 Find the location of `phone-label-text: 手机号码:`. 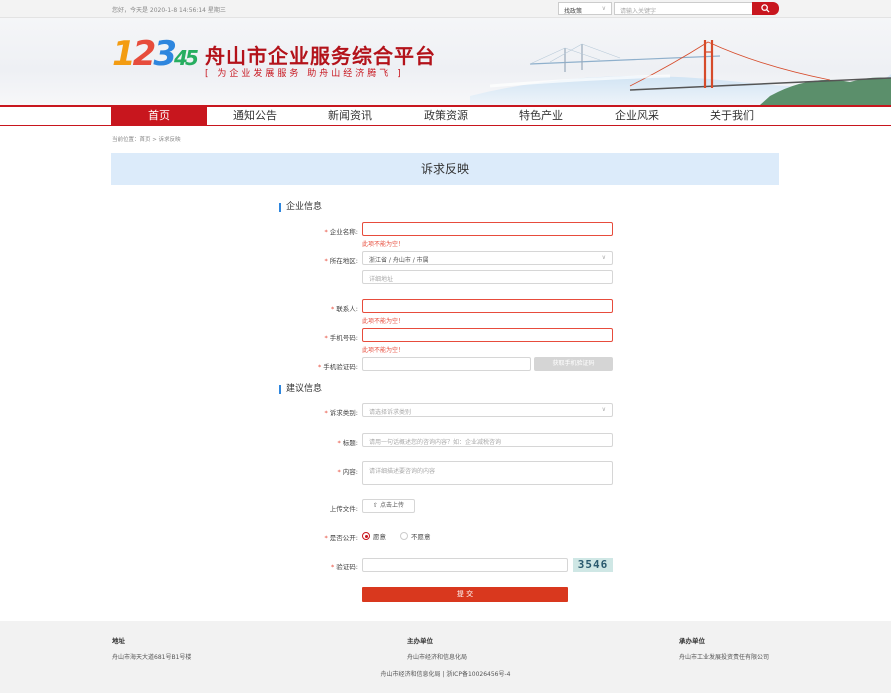

phone-label-text: 手机号码: is located at coordinates (343, 338).